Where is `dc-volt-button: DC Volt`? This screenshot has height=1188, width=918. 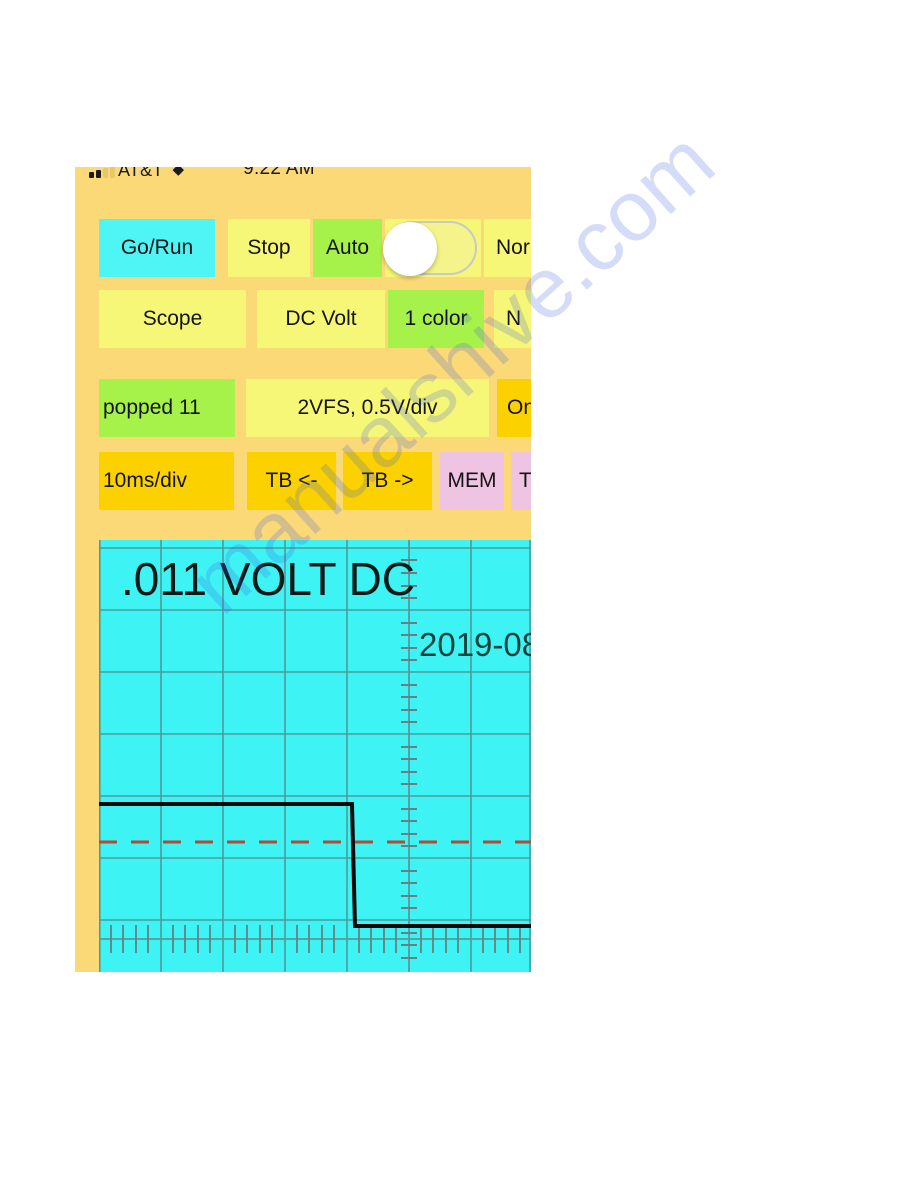 dc-volt-button: DC Volt is located at coordinates (321, 319).